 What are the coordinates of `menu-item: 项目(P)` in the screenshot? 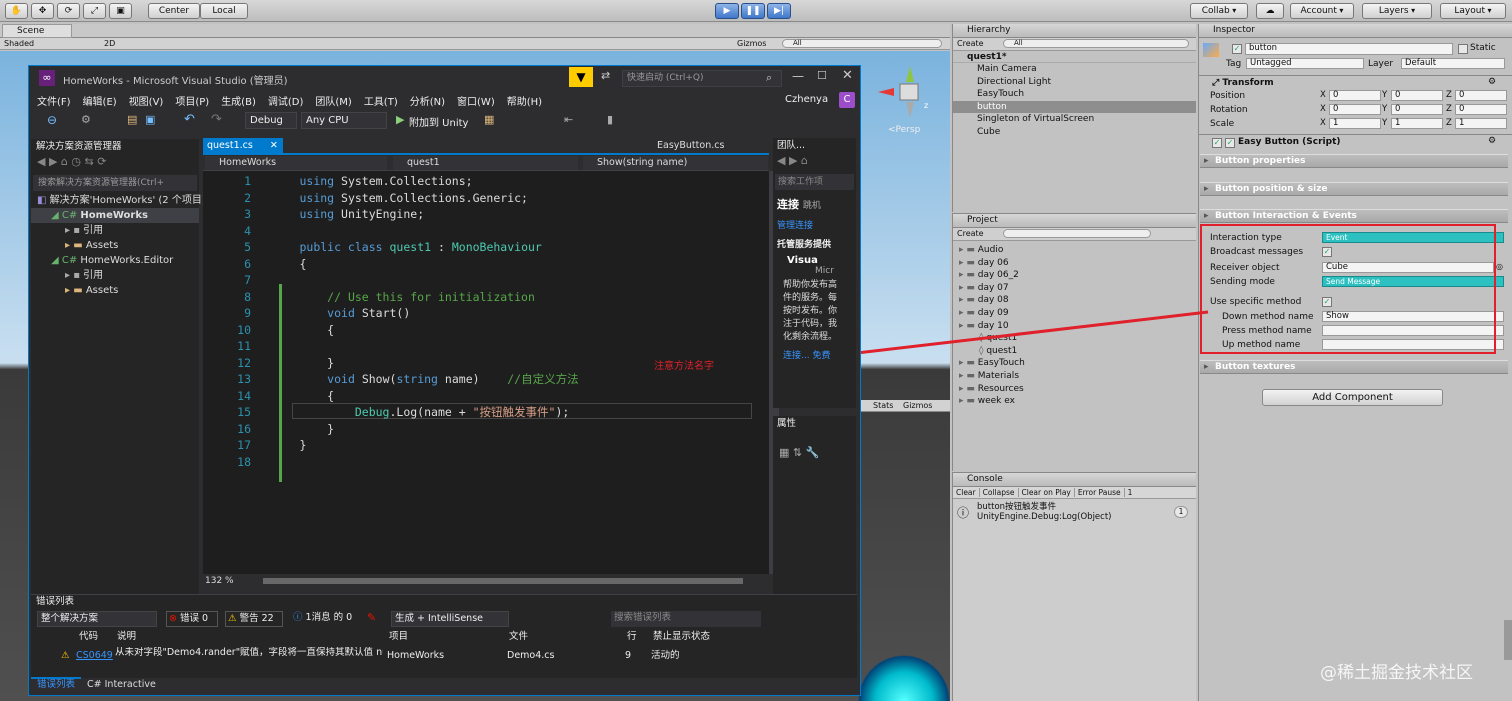 It's located at (192, 100).